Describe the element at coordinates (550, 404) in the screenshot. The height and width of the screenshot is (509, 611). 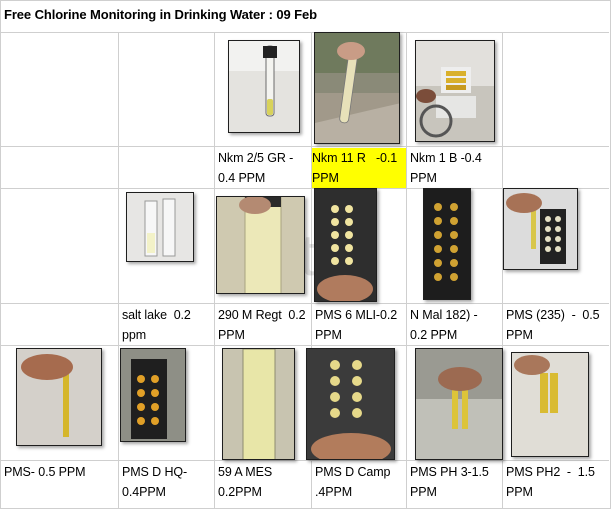
I see `tubes-in-comparator-photo` at that location.